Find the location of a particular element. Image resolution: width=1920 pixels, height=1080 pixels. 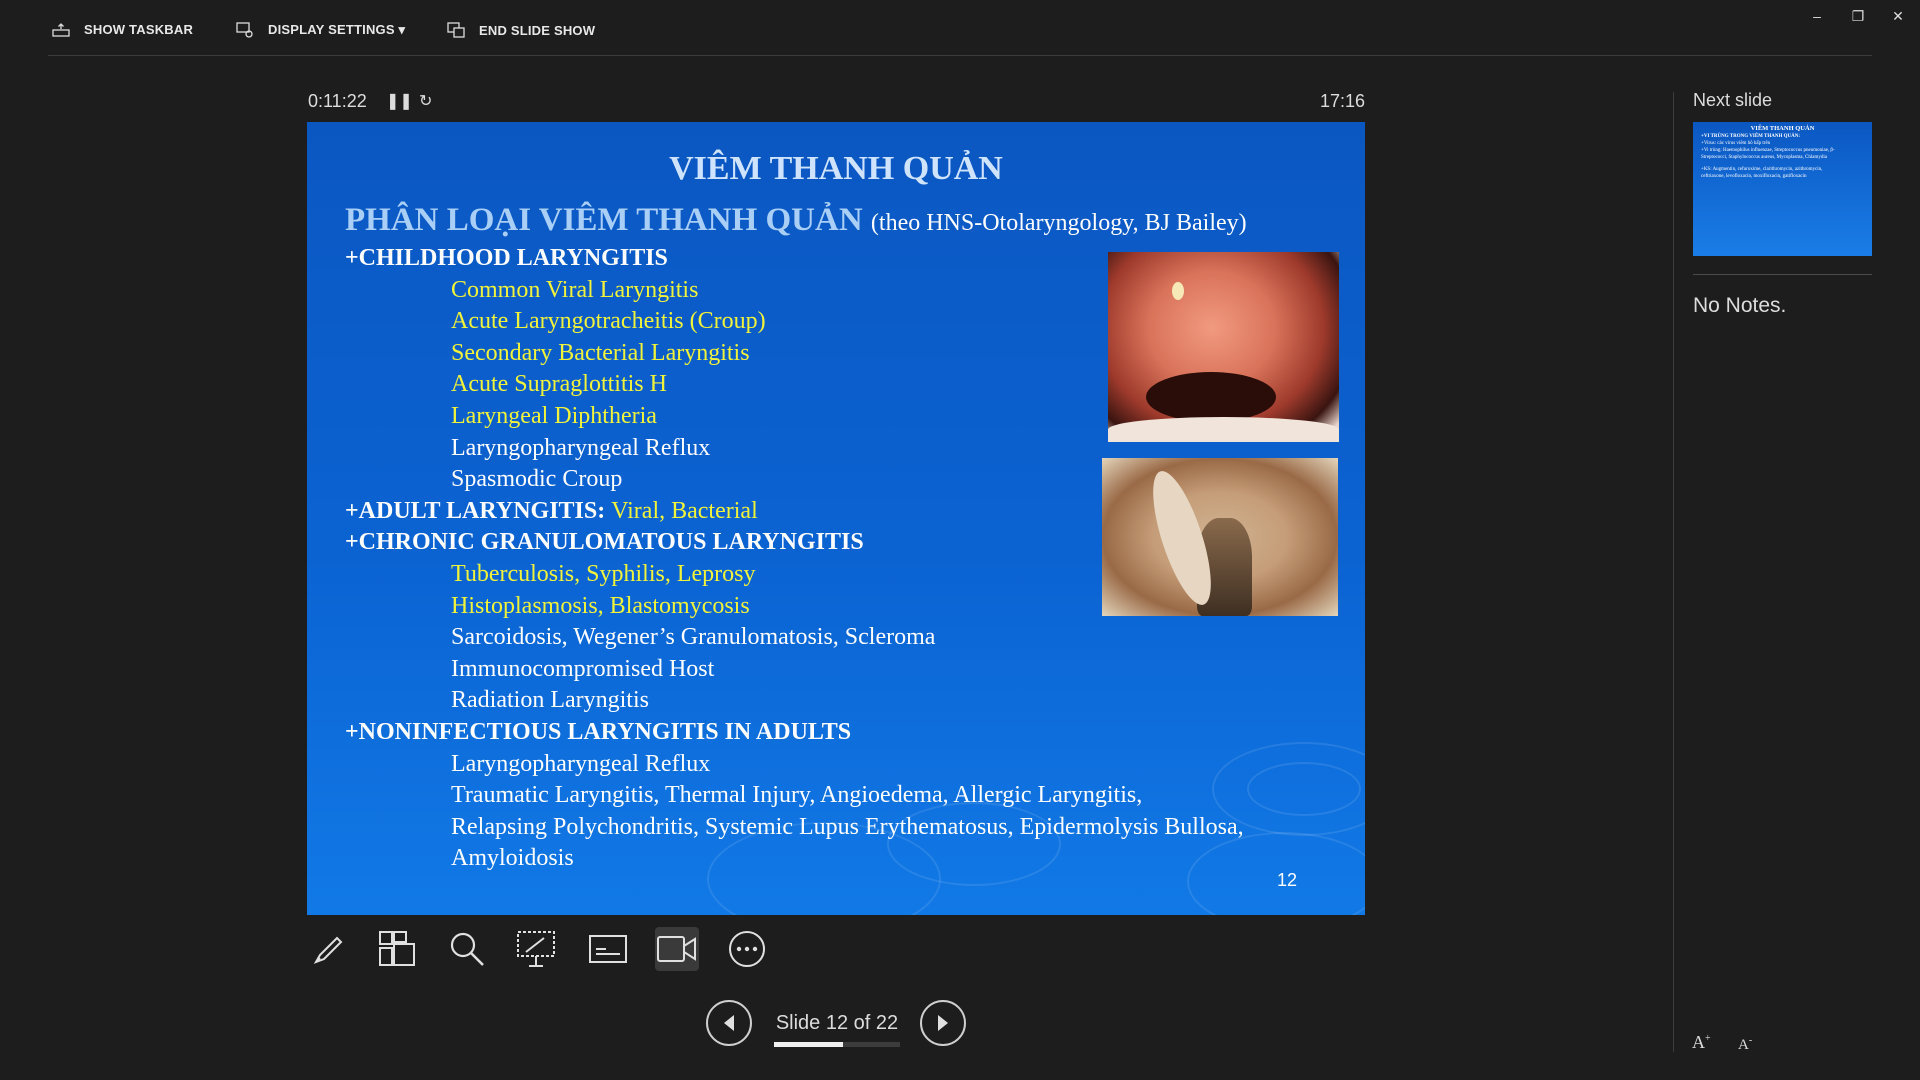

slide-section-heading: +ADULT LARYNGITIS: Viral, Bacterial is located at coordinates (551, 512).